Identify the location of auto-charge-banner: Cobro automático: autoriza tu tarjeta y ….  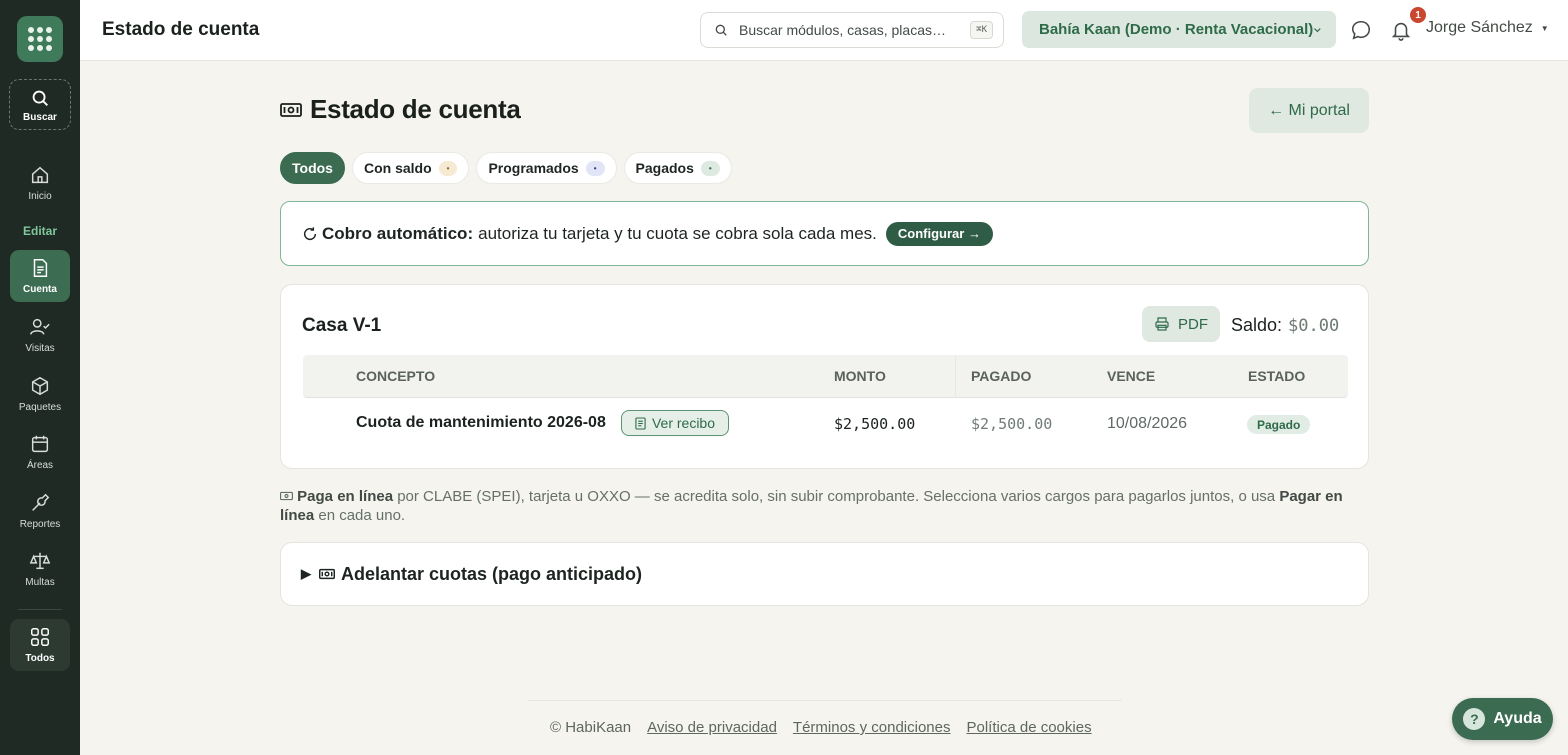
(824, 233).